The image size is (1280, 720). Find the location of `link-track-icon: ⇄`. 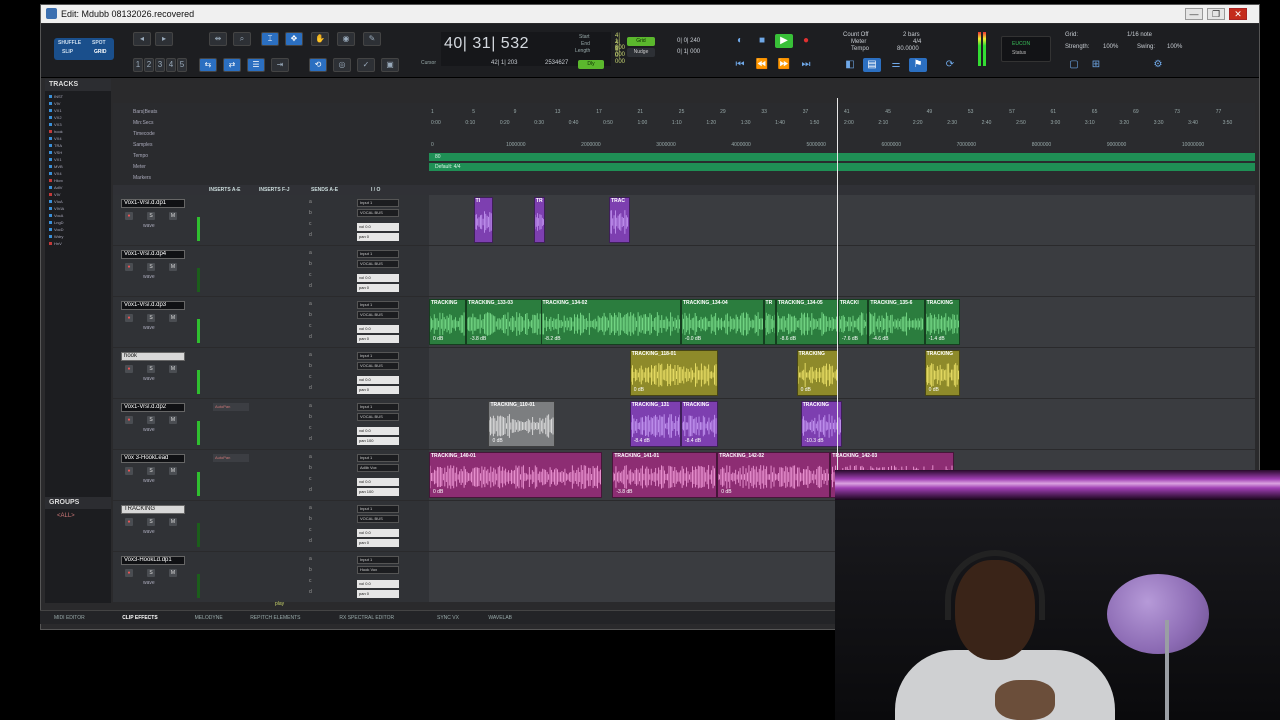

link-track-icon: ⇄ is located at coordinates (232, 65).